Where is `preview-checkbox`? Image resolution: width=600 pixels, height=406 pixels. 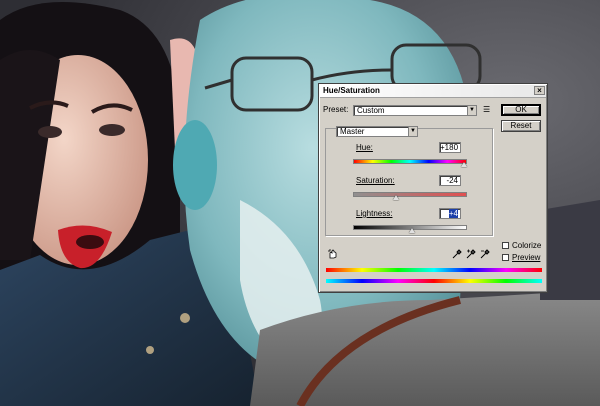
preview-checkbox is located at coordinates (505, 257).